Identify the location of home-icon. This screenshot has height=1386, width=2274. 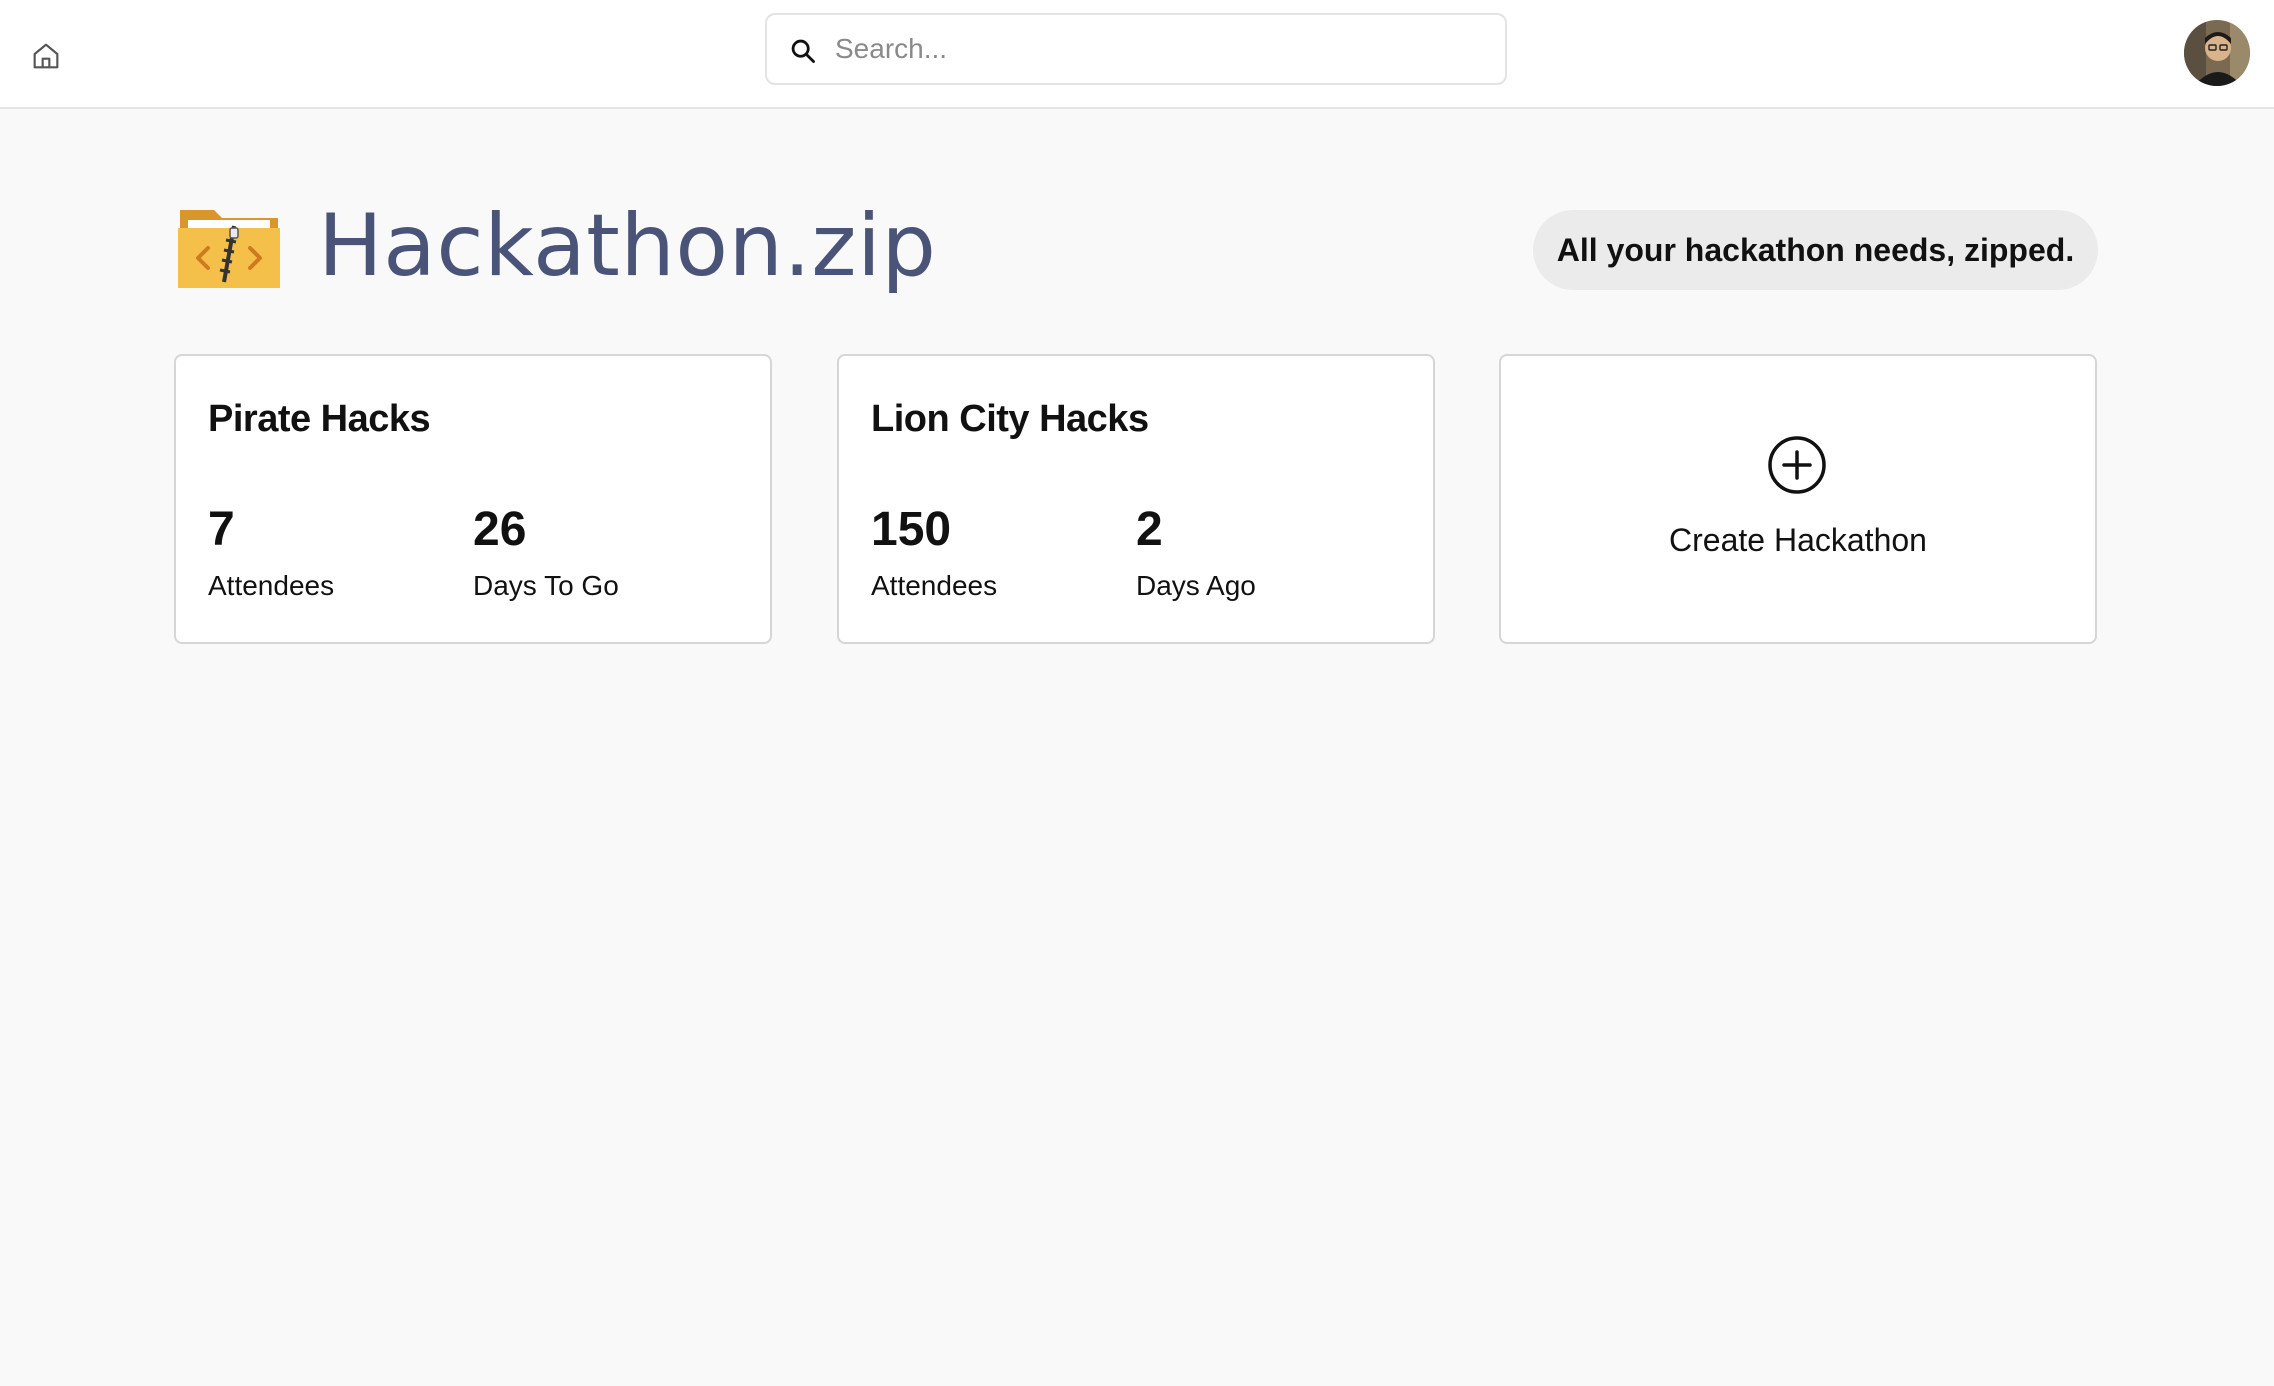
(46, 56).